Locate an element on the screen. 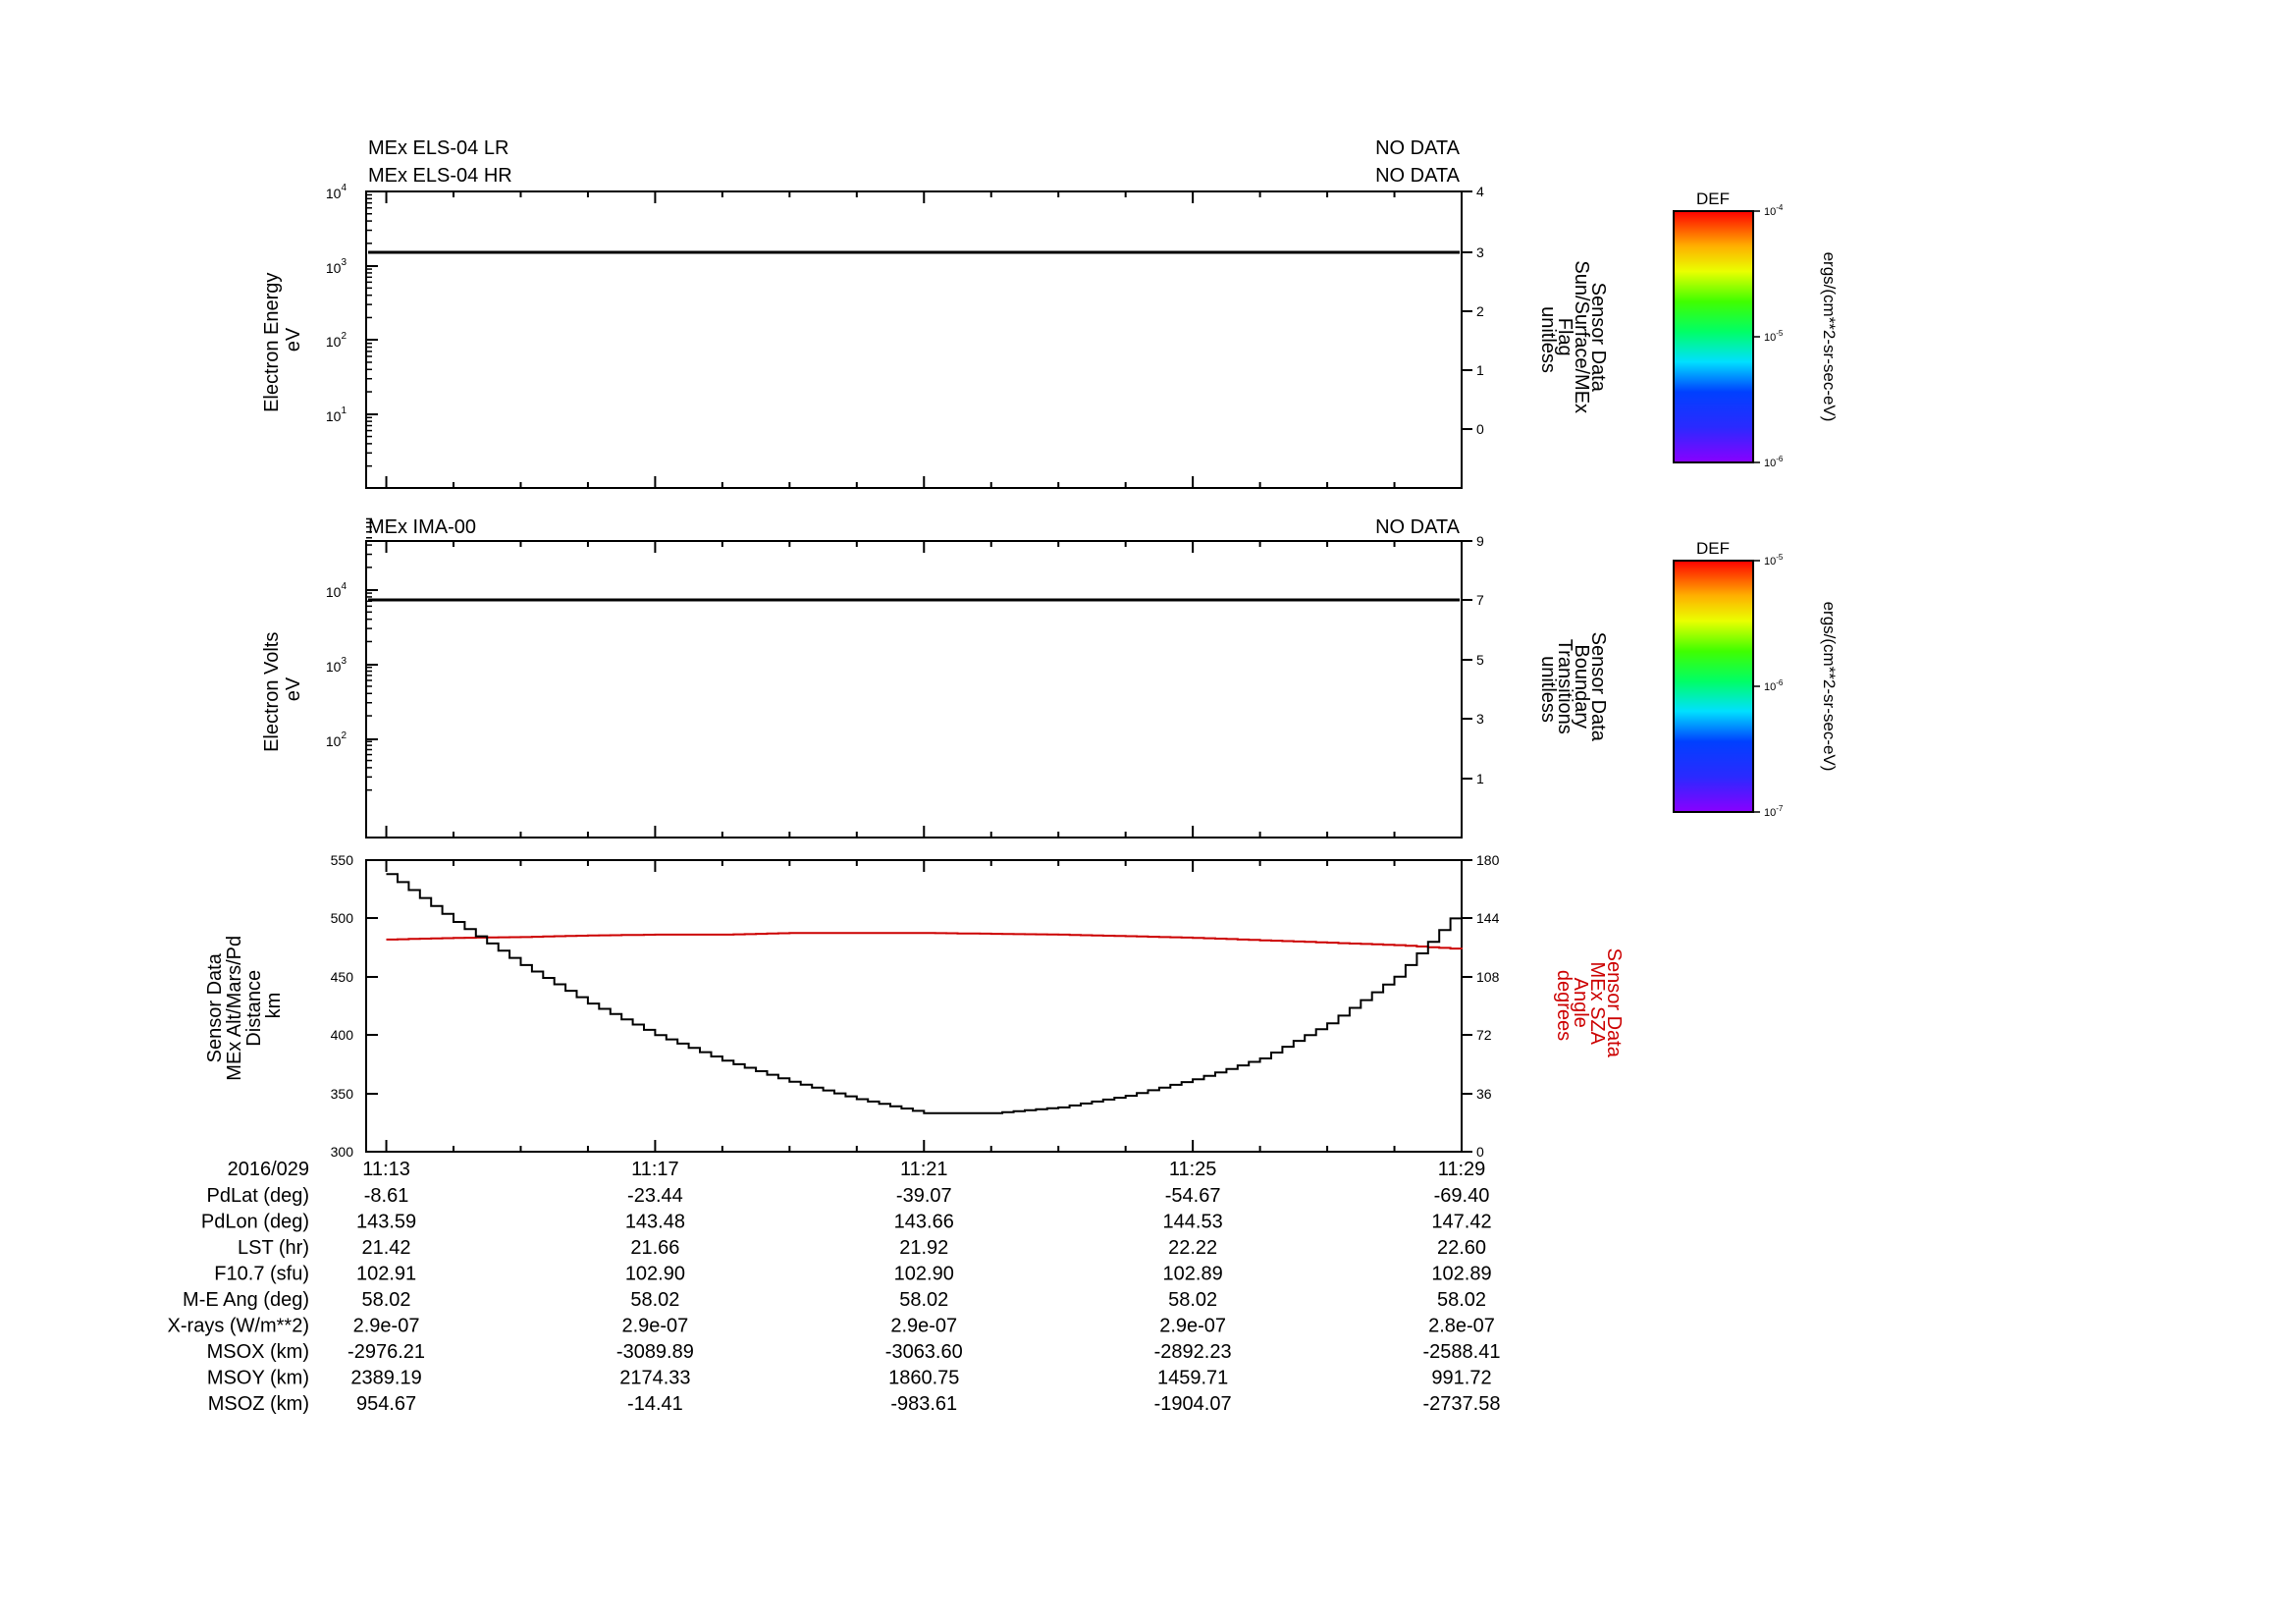 The height and width of the screenshot is (1623, 2296). alt-right-tick-label: 36 is located at coordinates (1484, 1094).